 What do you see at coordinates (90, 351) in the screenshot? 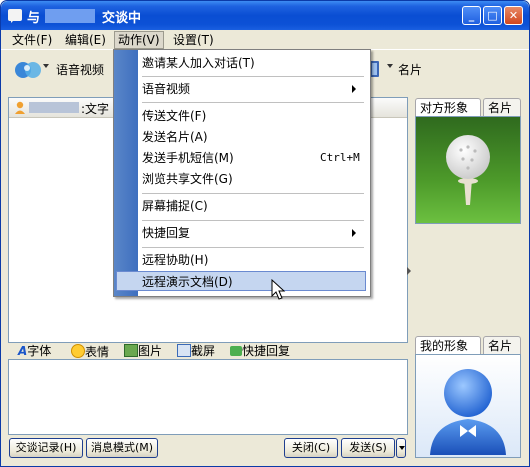
I see `emoticon-button: 表情` at bounding box center [90, 351].